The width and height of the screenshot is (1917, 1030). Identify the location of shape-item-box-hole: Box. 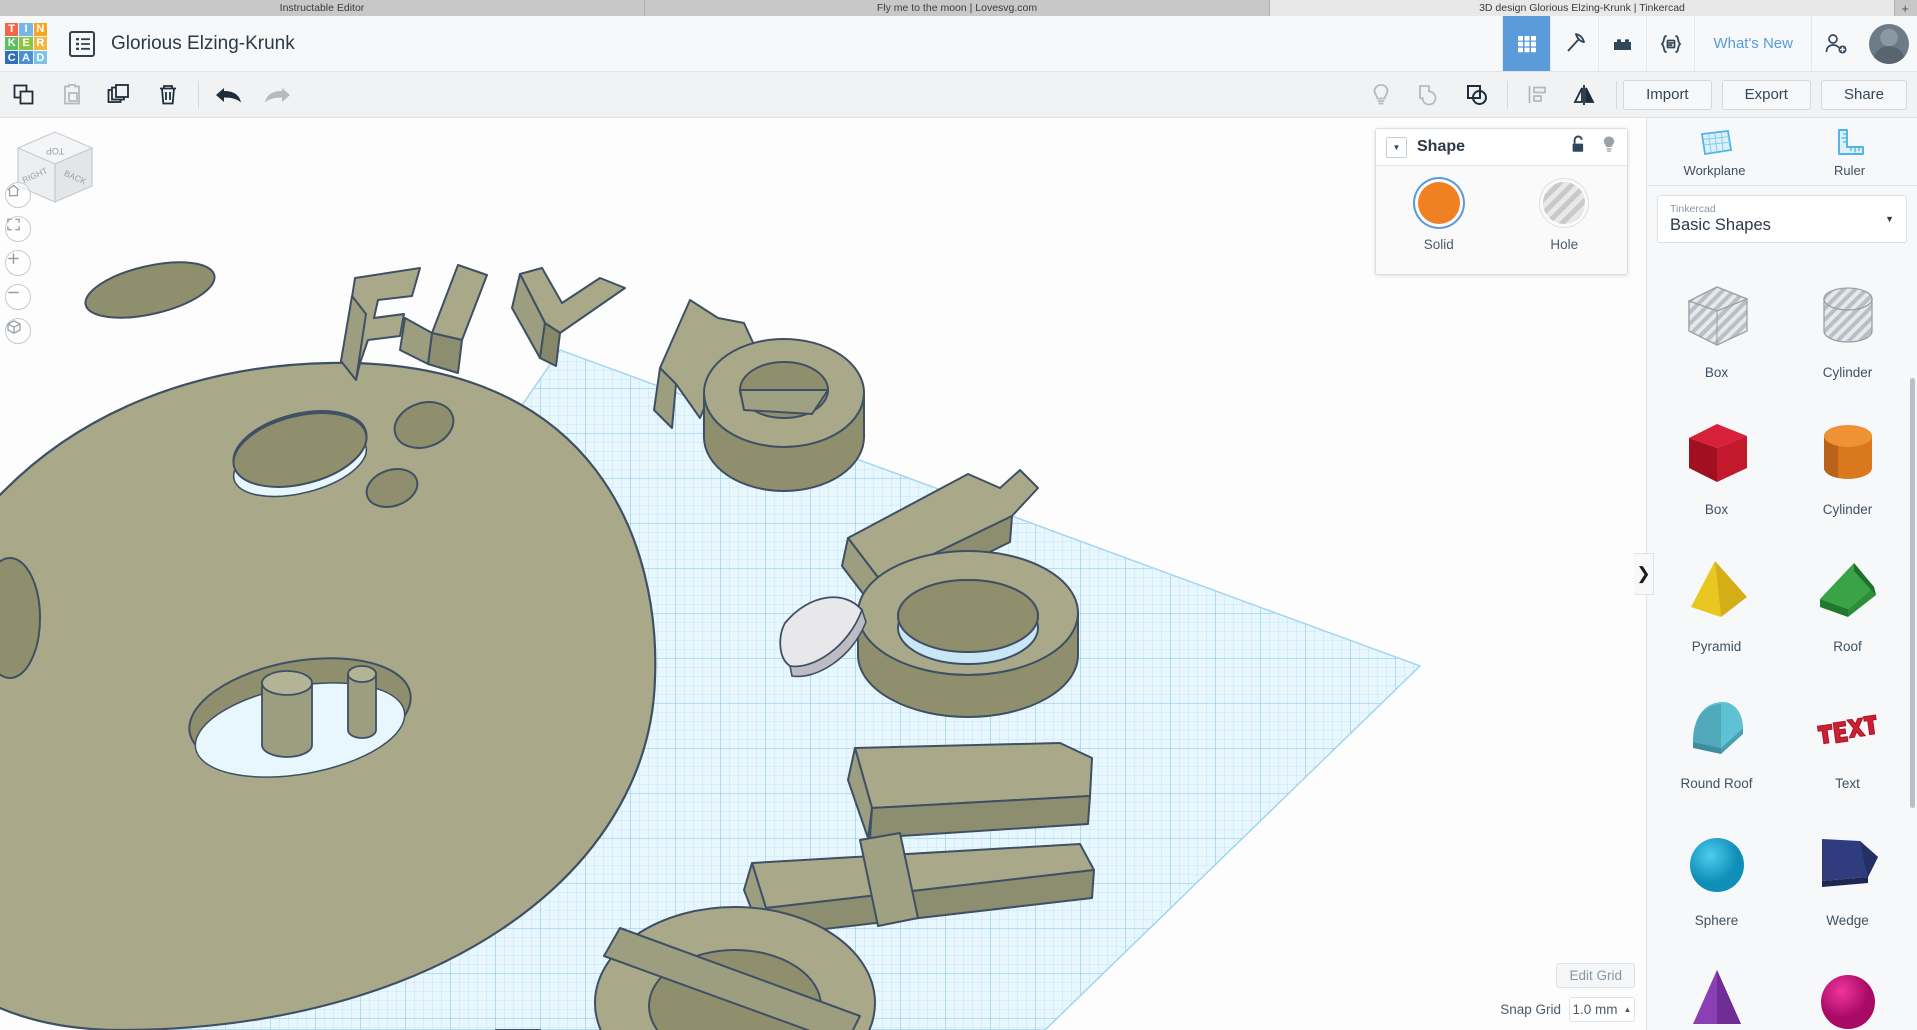
(1716, 326).